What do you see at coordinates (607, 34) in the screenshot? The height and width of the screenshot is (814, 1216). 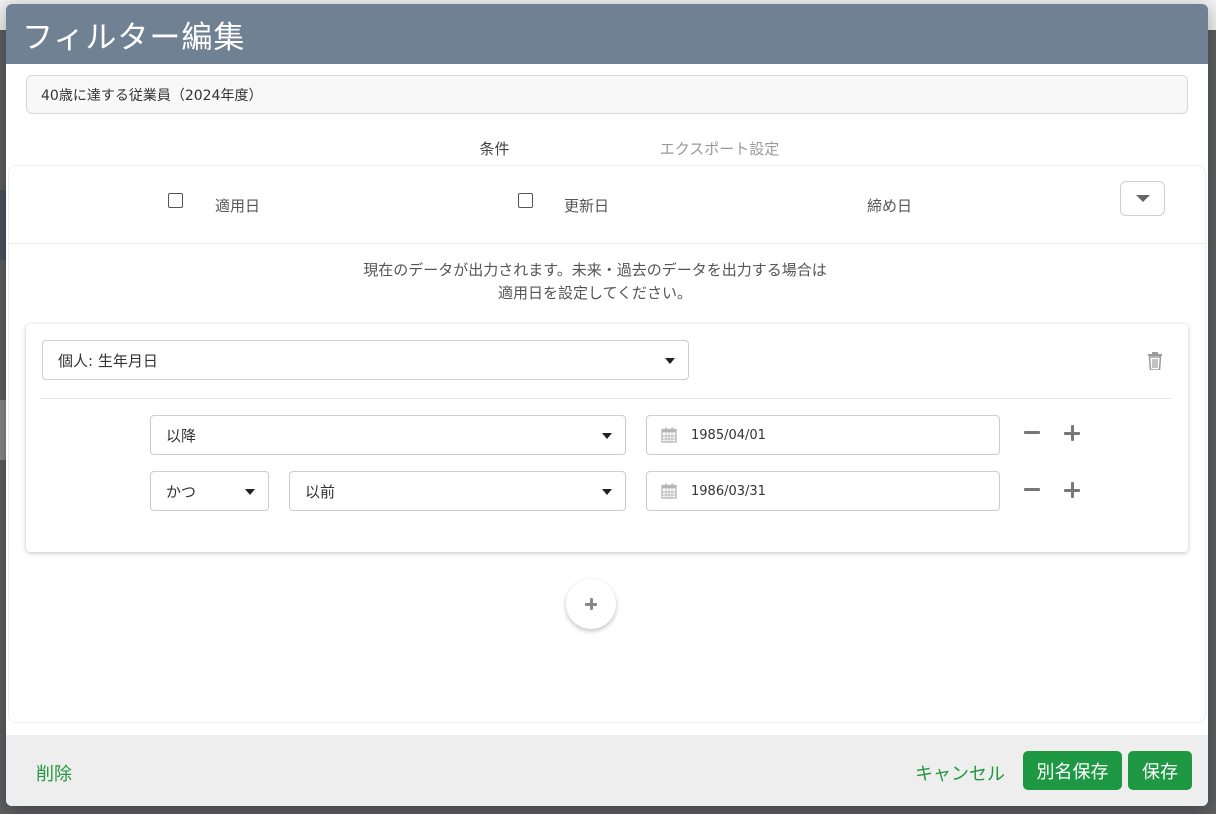 I see `dialog-header: フィルター編集` at bounding box center [607, 34].